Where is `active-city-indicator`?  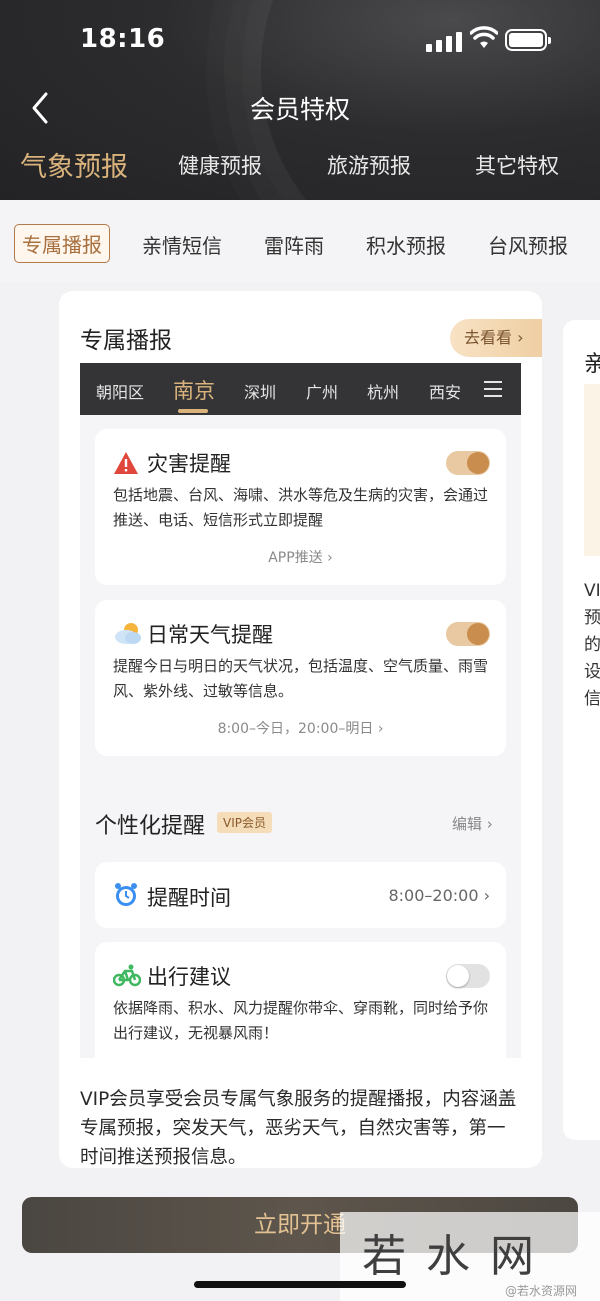 active-city-indicator is located at coordinates (193, 411).